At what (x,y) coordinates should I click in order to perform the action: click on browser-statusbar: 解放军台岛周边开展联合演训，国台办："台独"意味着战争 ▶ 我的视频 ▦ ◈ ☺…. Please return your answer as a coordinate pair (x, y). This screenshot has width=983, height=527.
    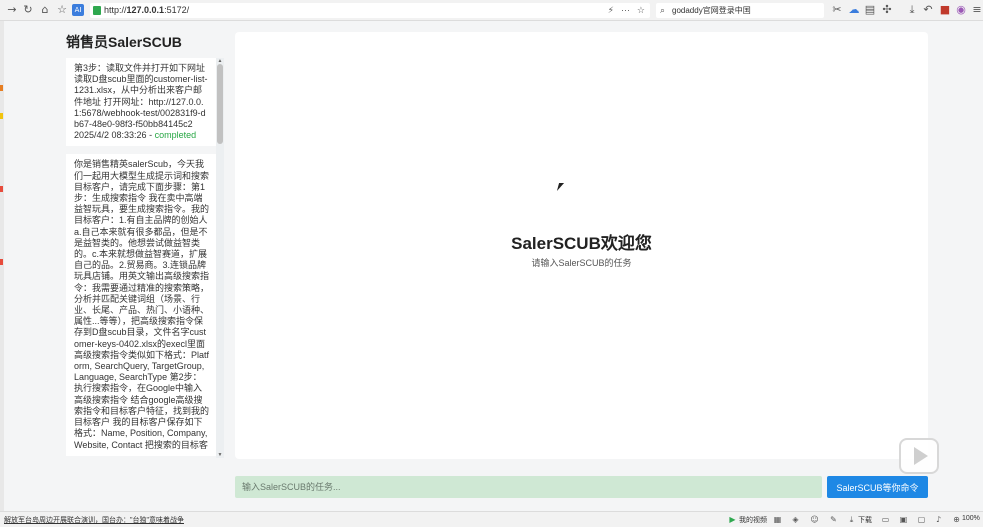
    Looking at the image, I should click on (491, 519).